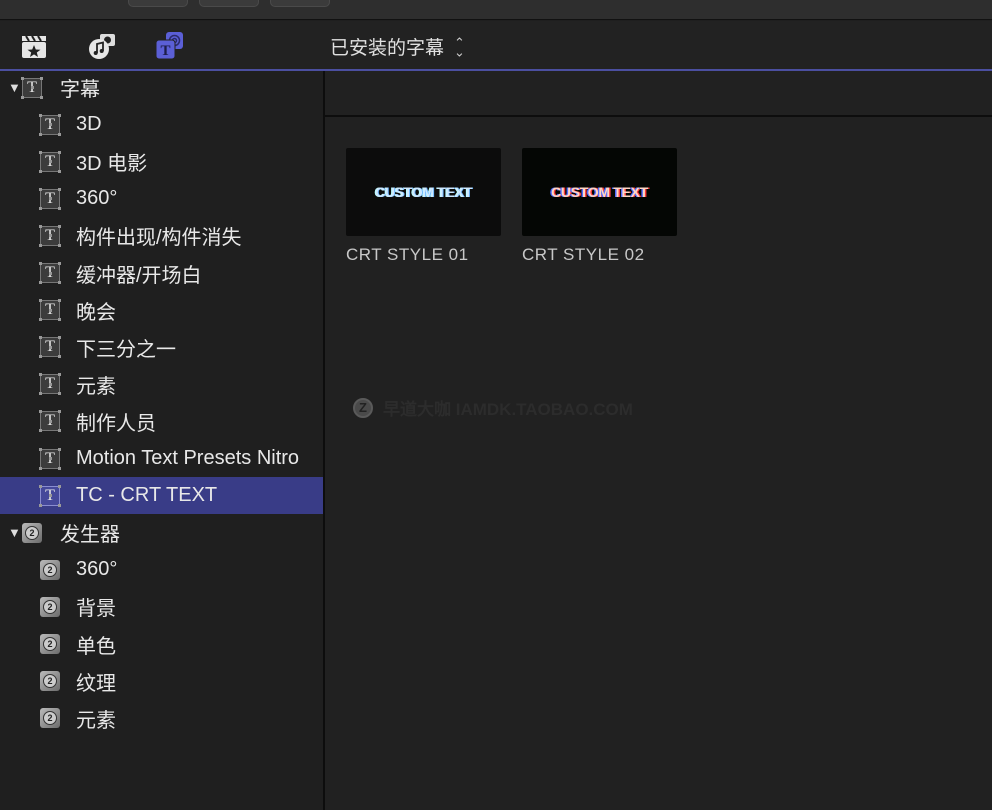 This screenshot has height=810, width=992. I want to click on watermark-text: 早道大咖 IAMDK.TAOBAO.COM, so click(508, 409).